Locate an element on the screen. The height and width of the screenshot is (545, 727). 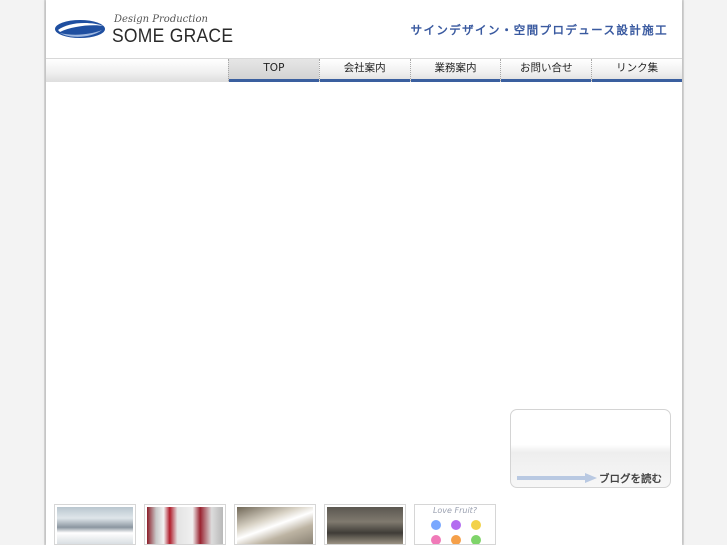
thumbnail-love-fruit: Love Fruit? is located at coordinates (455, 524).